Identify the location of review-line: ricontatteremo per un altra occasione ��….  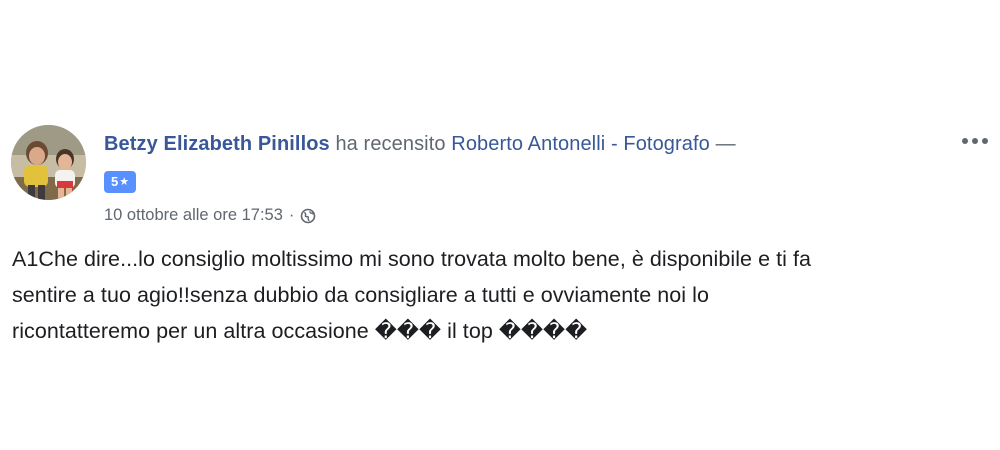
(300, 331).